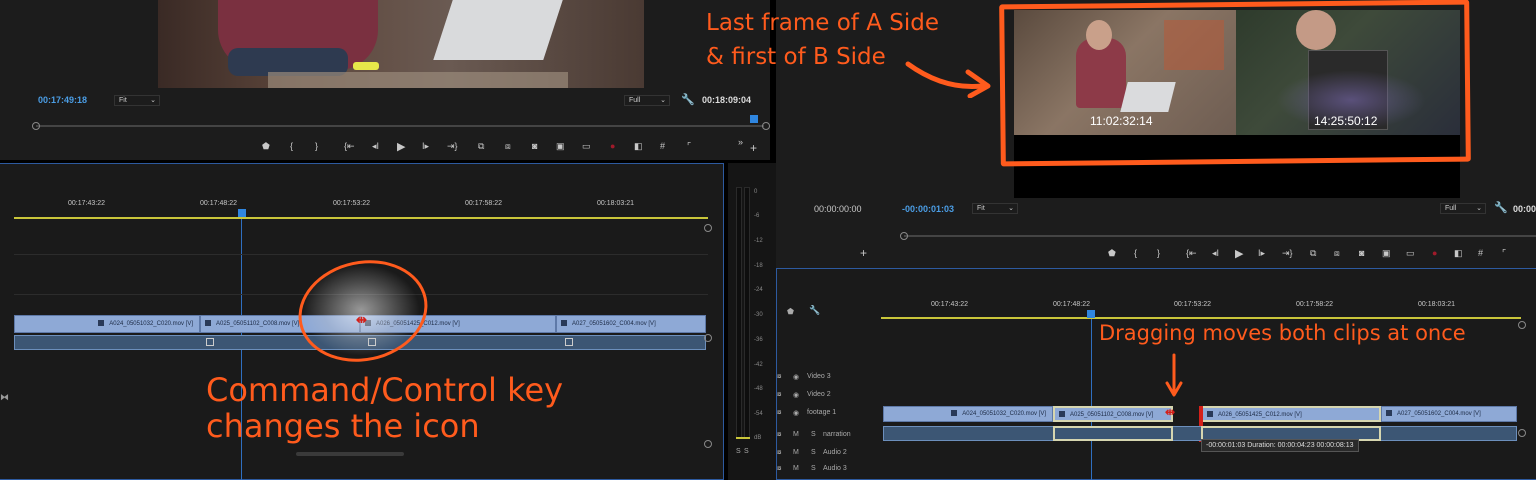 Image resolution: width=1536 pixels, height=480 pixels. I want to click on trim-offset-timecode: -00:00:01:03, so click(928, 209).